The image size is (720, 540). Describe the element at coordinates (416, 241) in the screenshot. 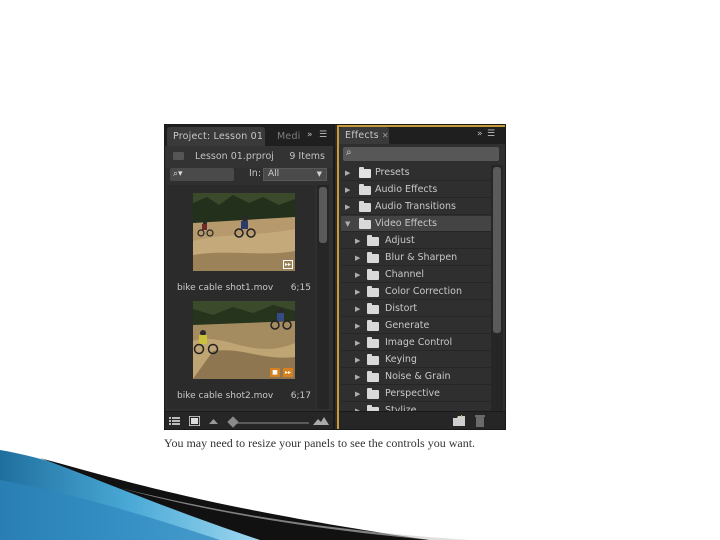

I see `effects-item-adjust: ▶ Adjust` at that location.